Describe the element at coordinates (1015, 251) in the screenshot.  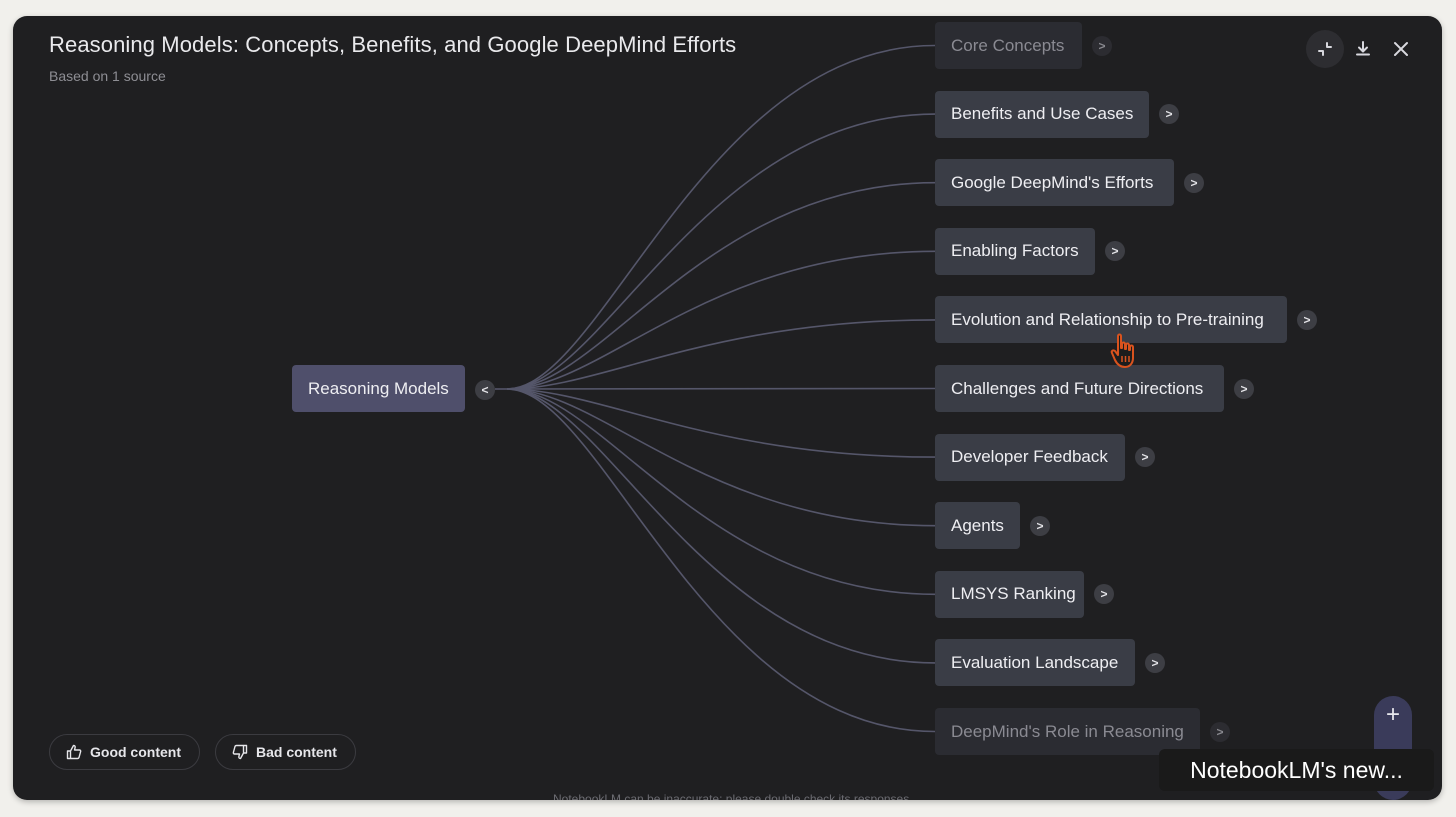
I see `child-node: Enabling Factors` at that location.